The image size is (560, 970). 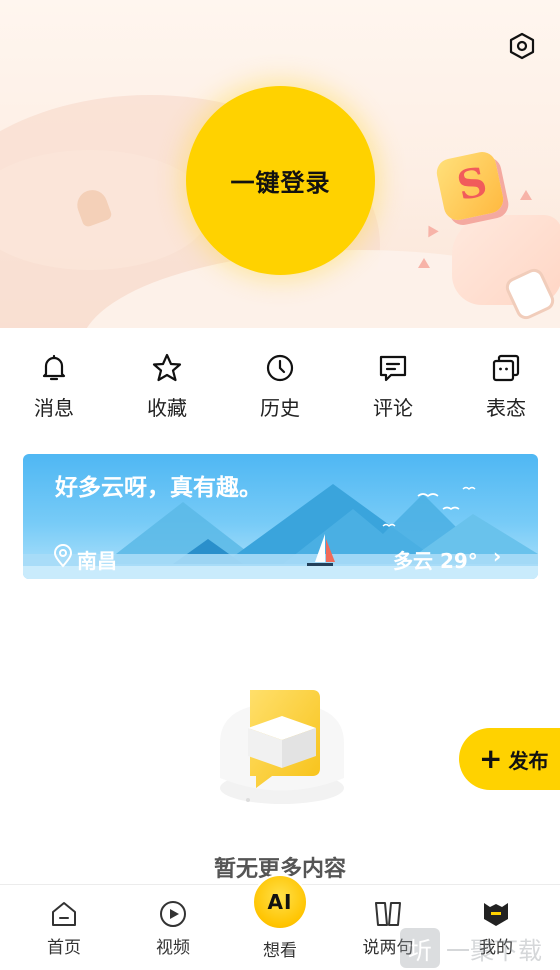 I want to click on watermark-text: 一聚下载, so click(x=494, y=950).